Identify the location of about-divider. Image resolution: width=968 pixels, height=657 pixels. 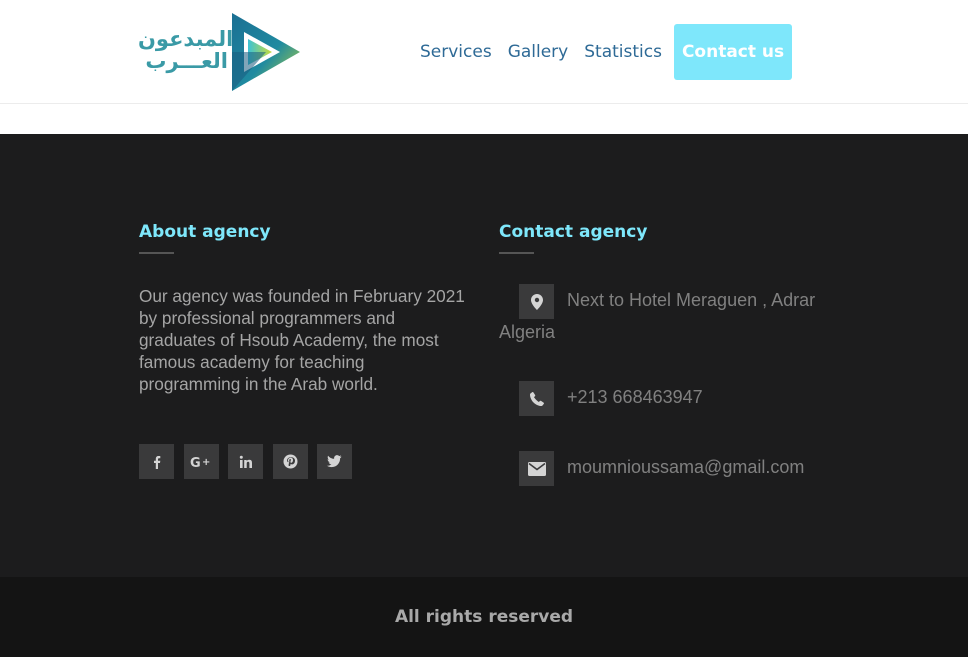
(156, 253).